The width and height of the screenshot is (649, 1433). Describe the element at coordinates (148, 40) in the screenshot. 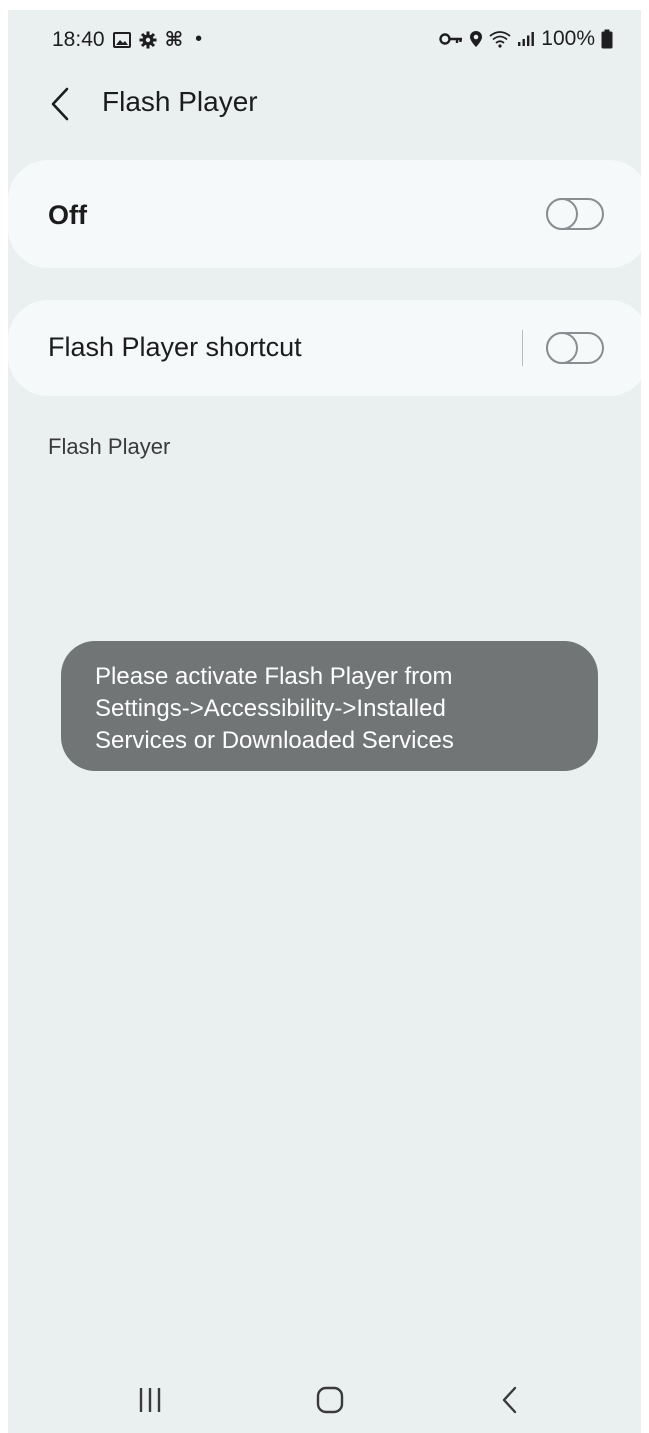

I see `settings-icon` at that location.